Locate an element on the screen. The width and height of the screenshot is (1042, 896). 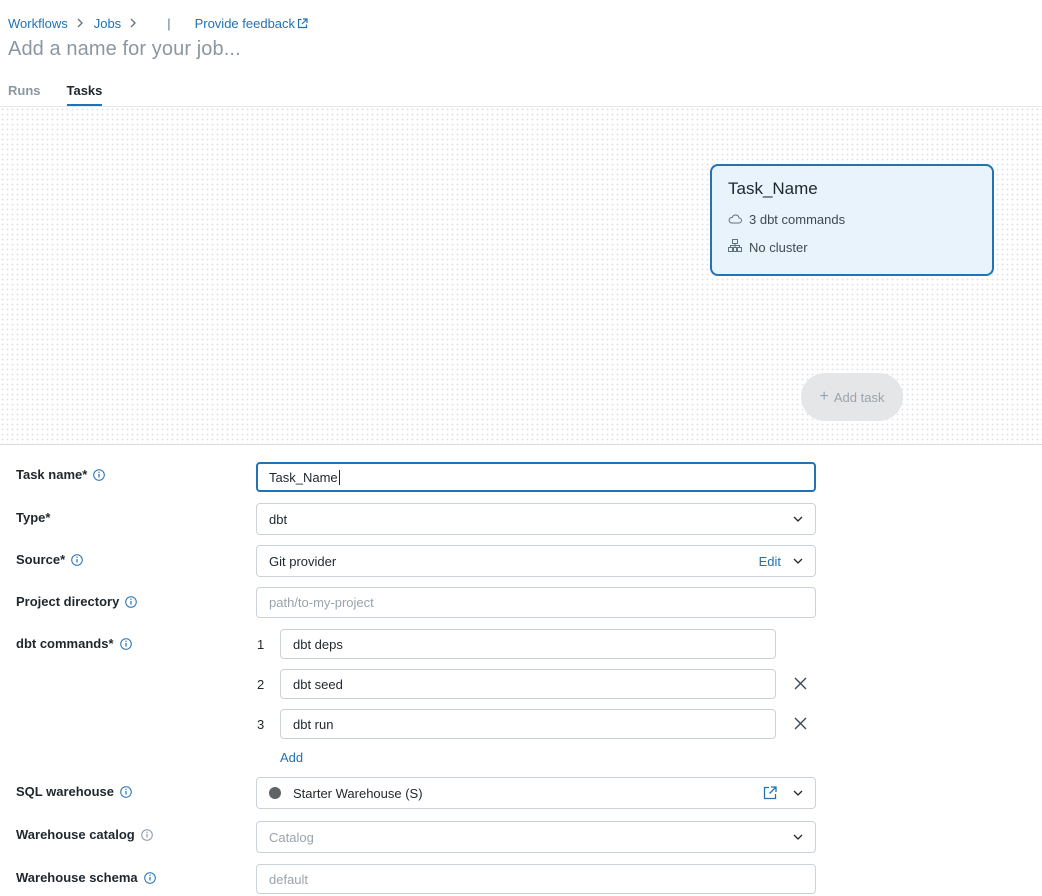
warehouse-schema-label: Warehouse schema is located at coordinates (86, 877).